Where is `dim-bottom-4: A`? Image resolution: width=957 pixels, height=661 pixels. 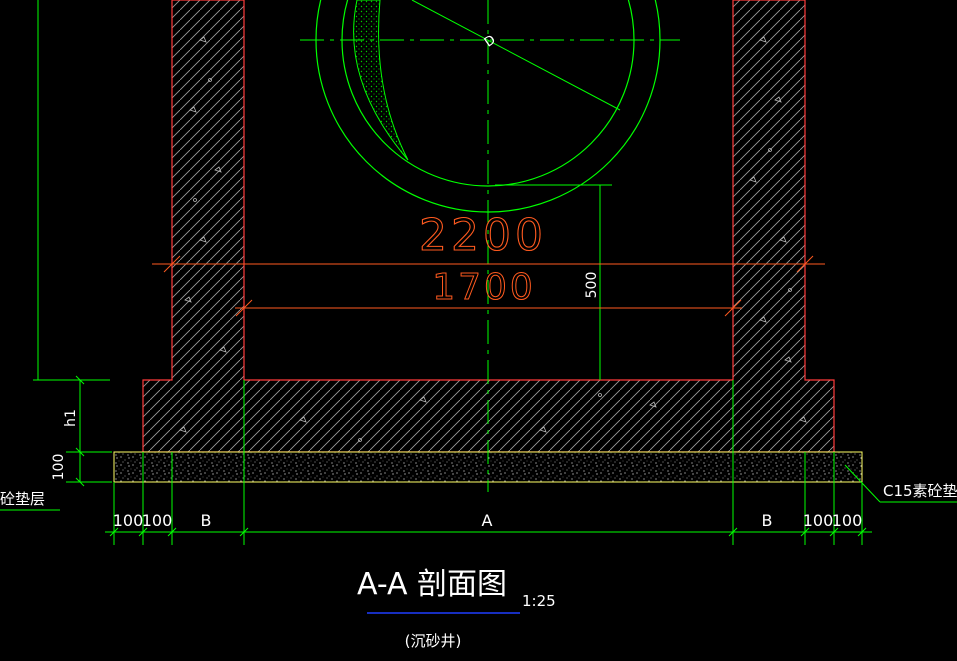
dim-bottom-4: A is located at coordinates (487, 520).